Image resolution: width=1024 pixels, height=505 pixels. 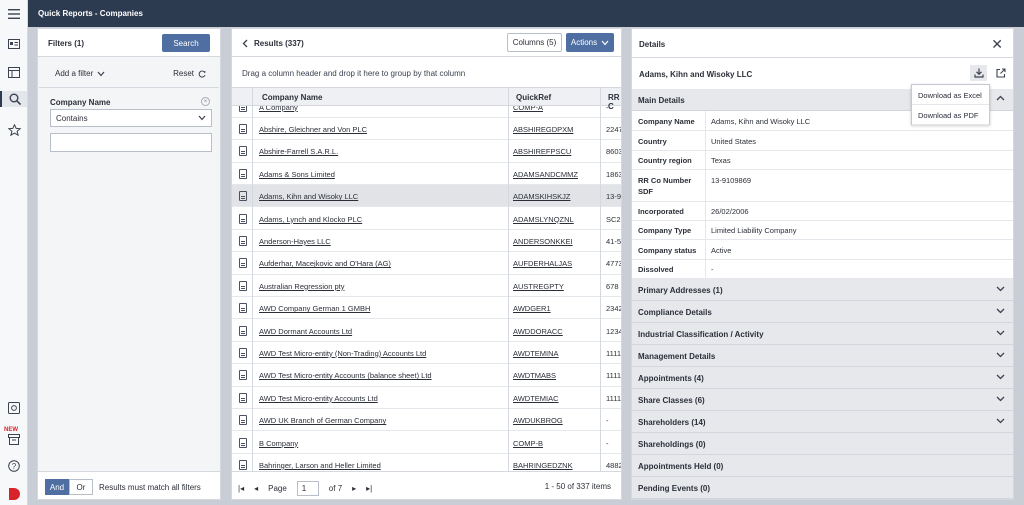 I want to click on star-icon, so click(x=14, y=130).